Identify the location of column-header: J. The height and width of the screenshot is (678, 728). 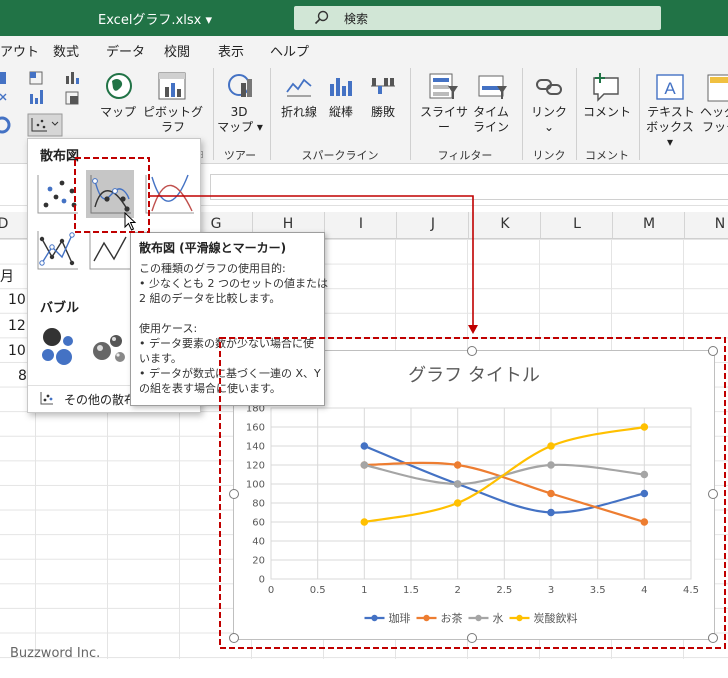
(433, 224).